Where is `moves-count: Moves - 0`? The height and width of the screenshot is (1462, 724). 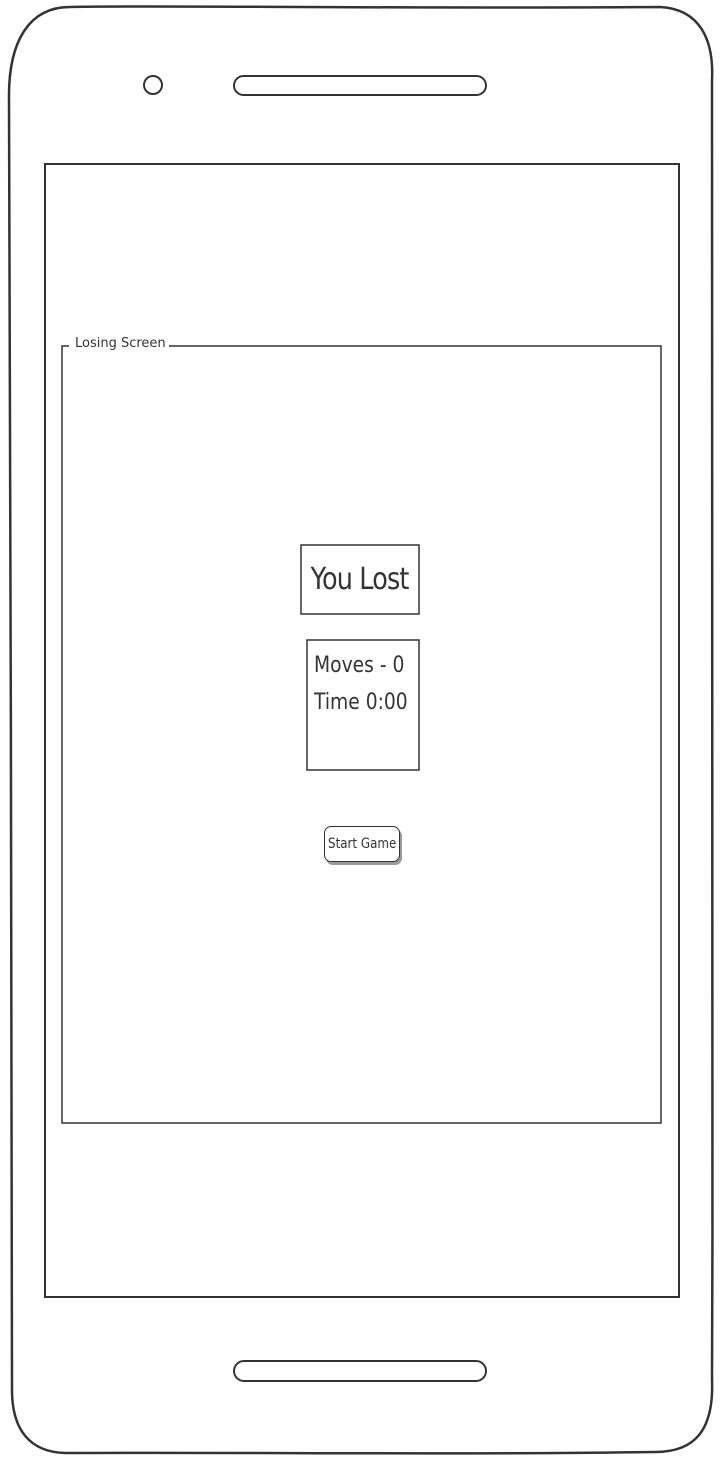
moves-count: Moves - 0 is located at coordinates (359, 665).